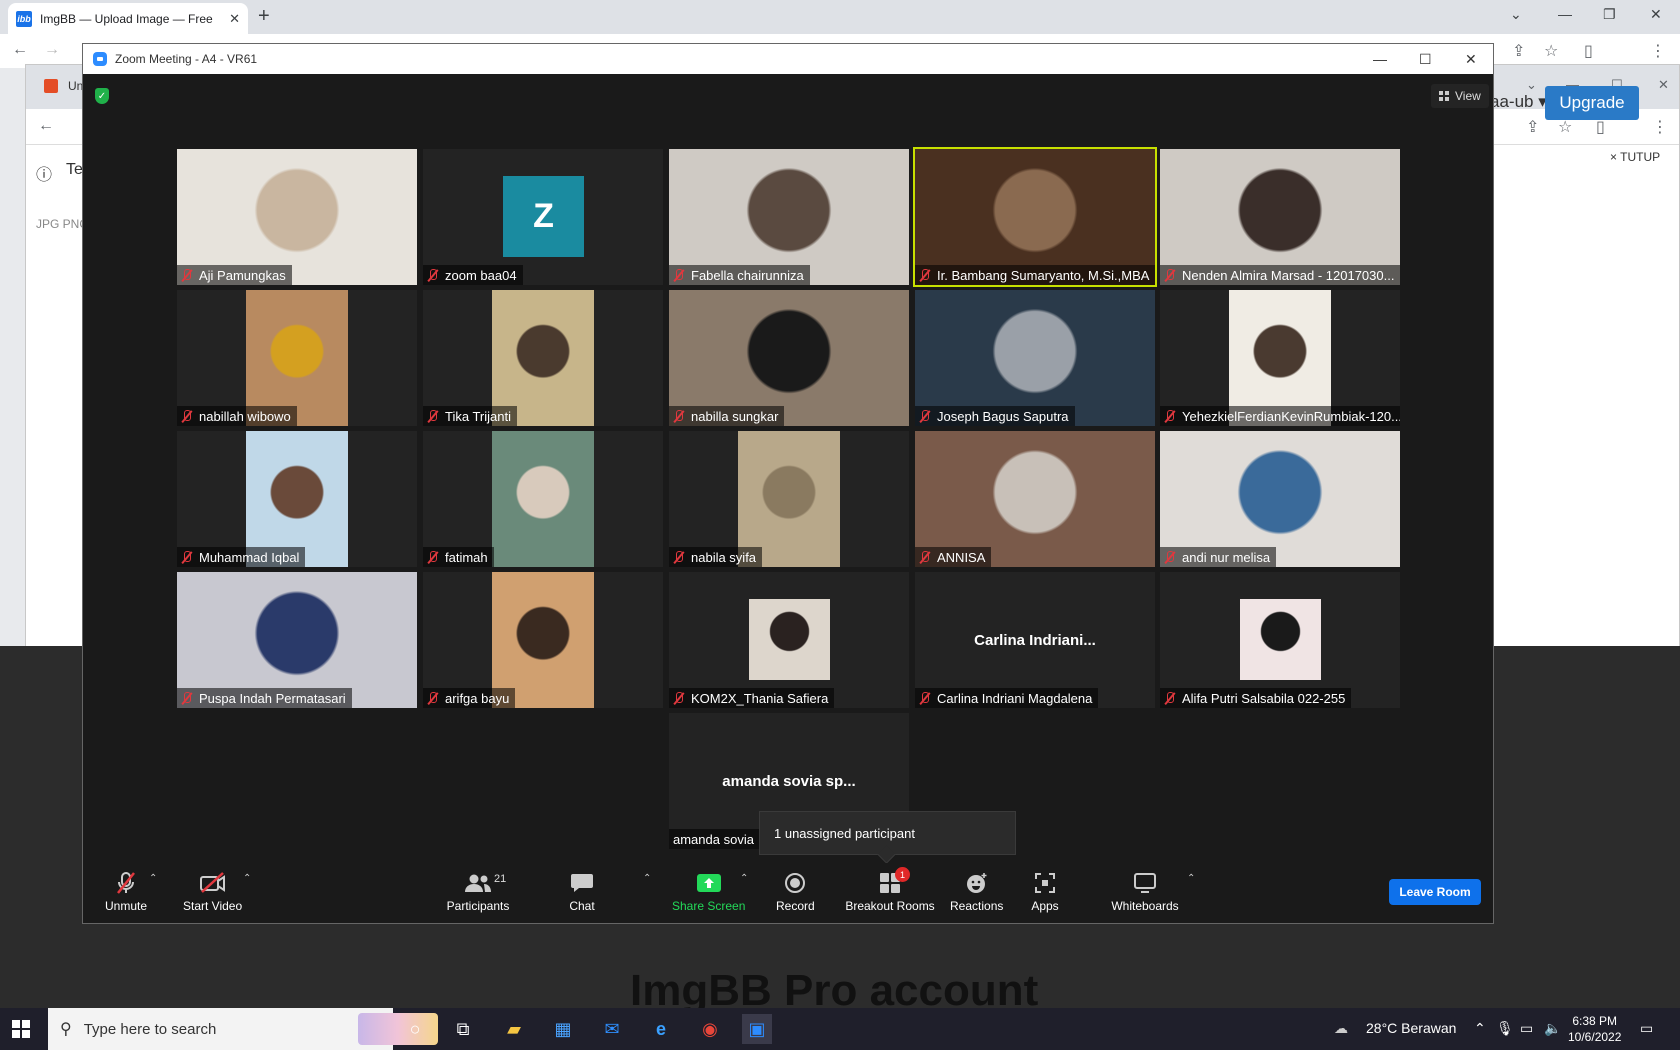 The height and width of the screenshot is (1050, 1680). I want to click on participant-avatar: Z, so click(543, 216).